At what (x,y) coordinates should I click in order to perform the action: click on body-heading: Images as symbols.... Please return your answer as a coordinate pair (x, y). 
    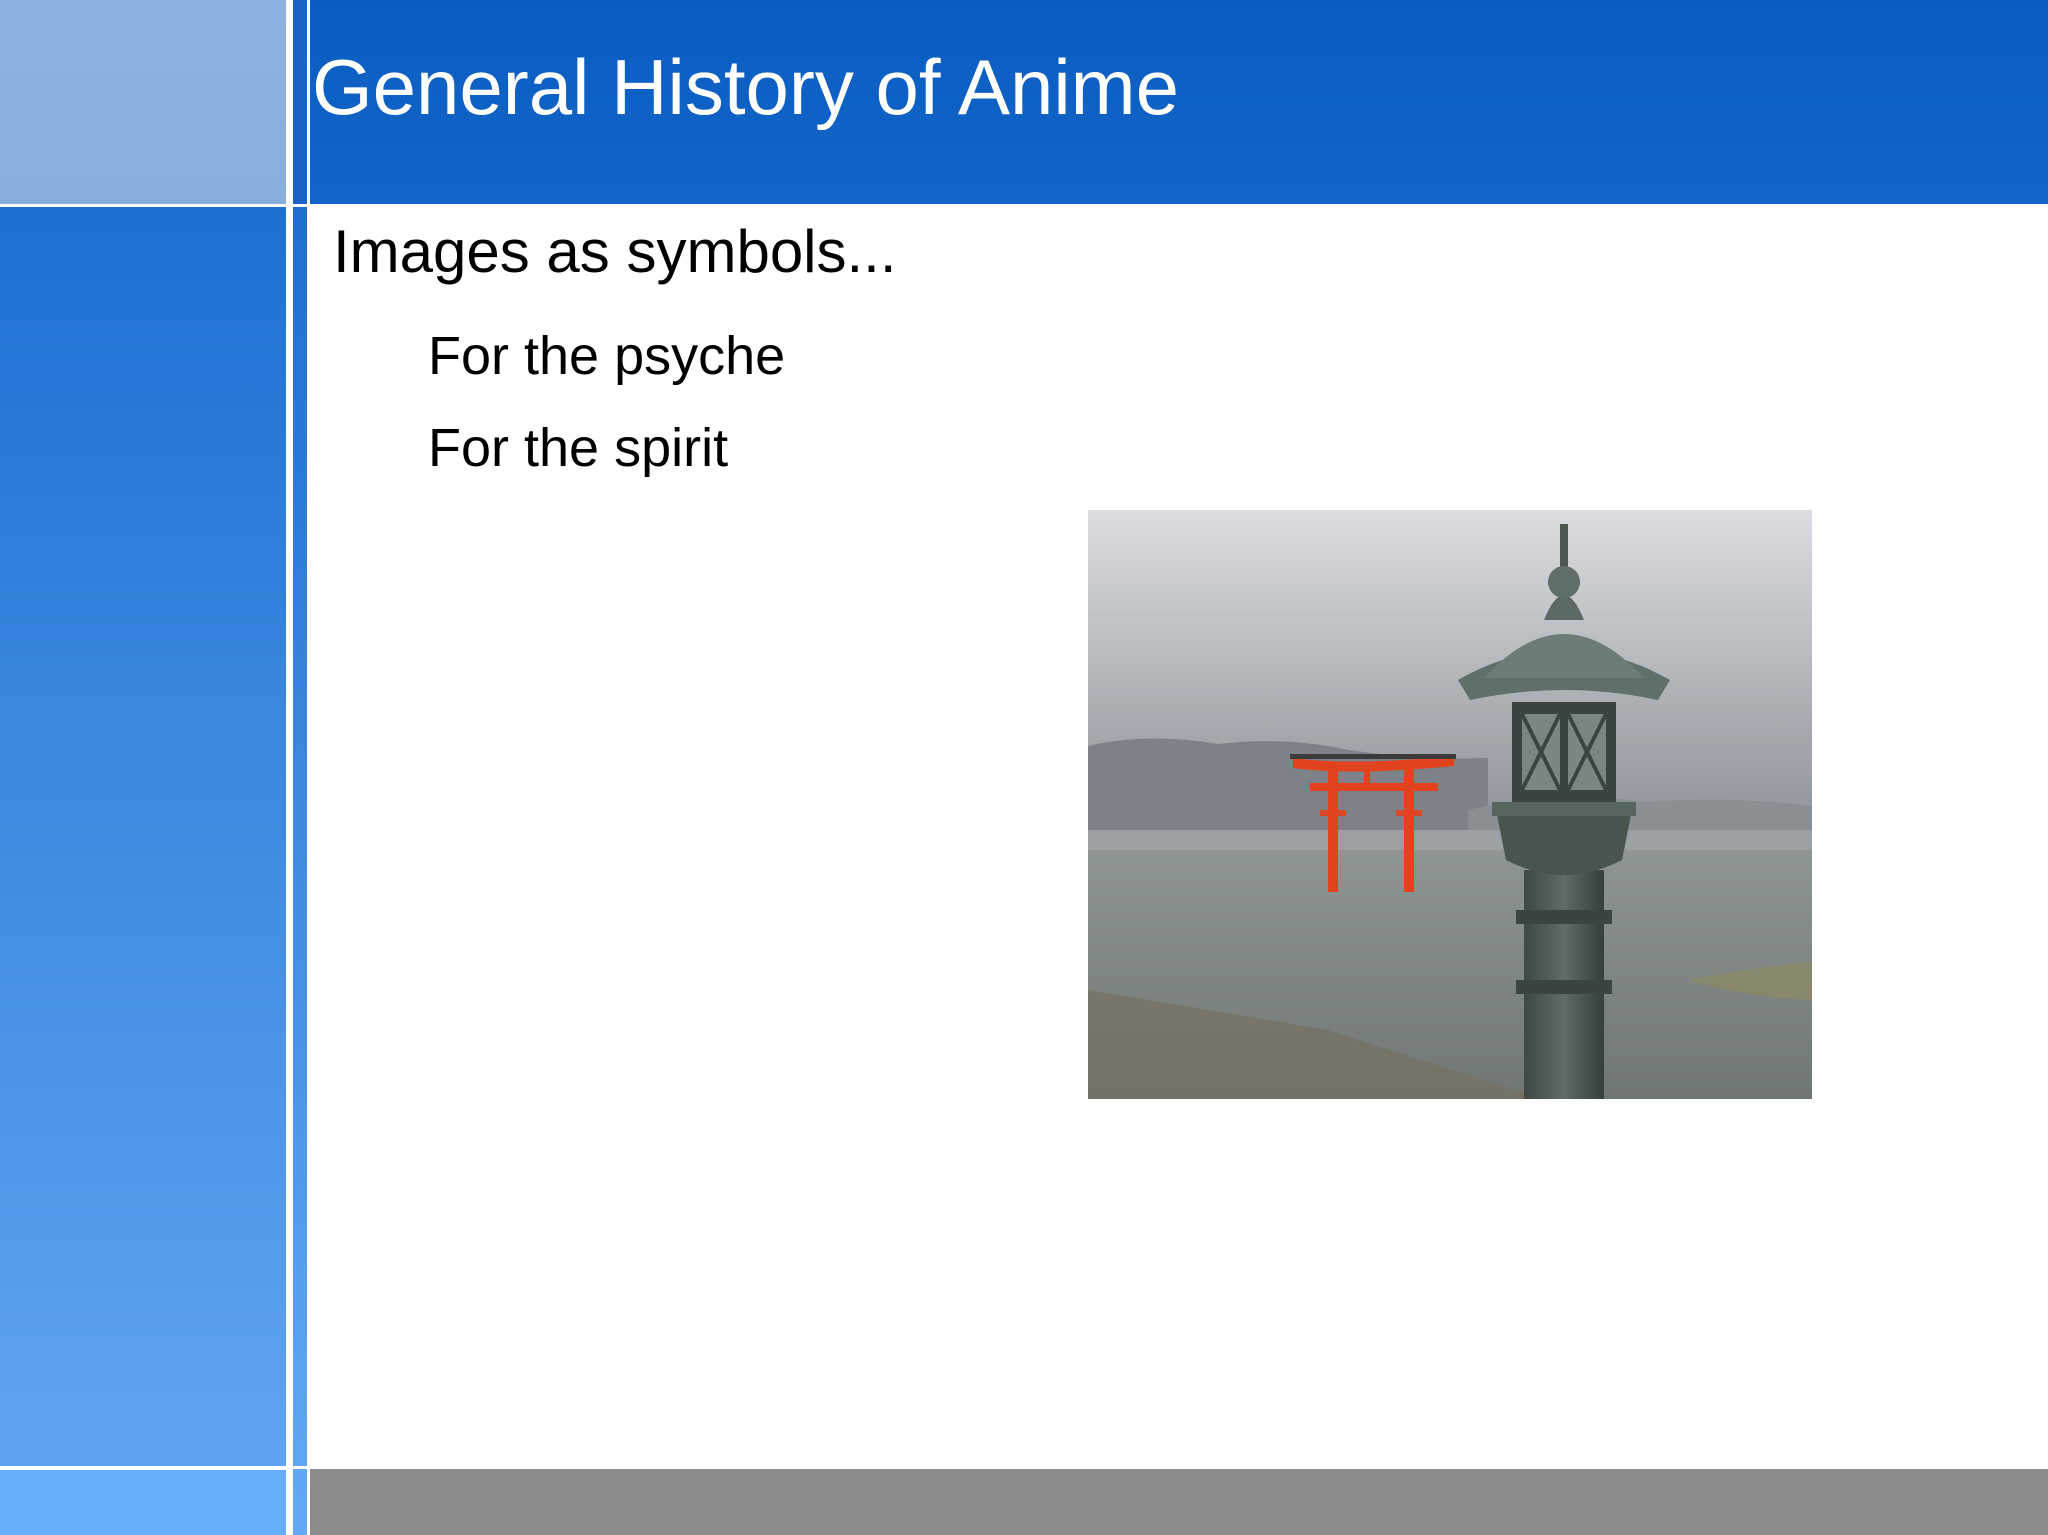
    Looking at the image, I should click on (615, 251).